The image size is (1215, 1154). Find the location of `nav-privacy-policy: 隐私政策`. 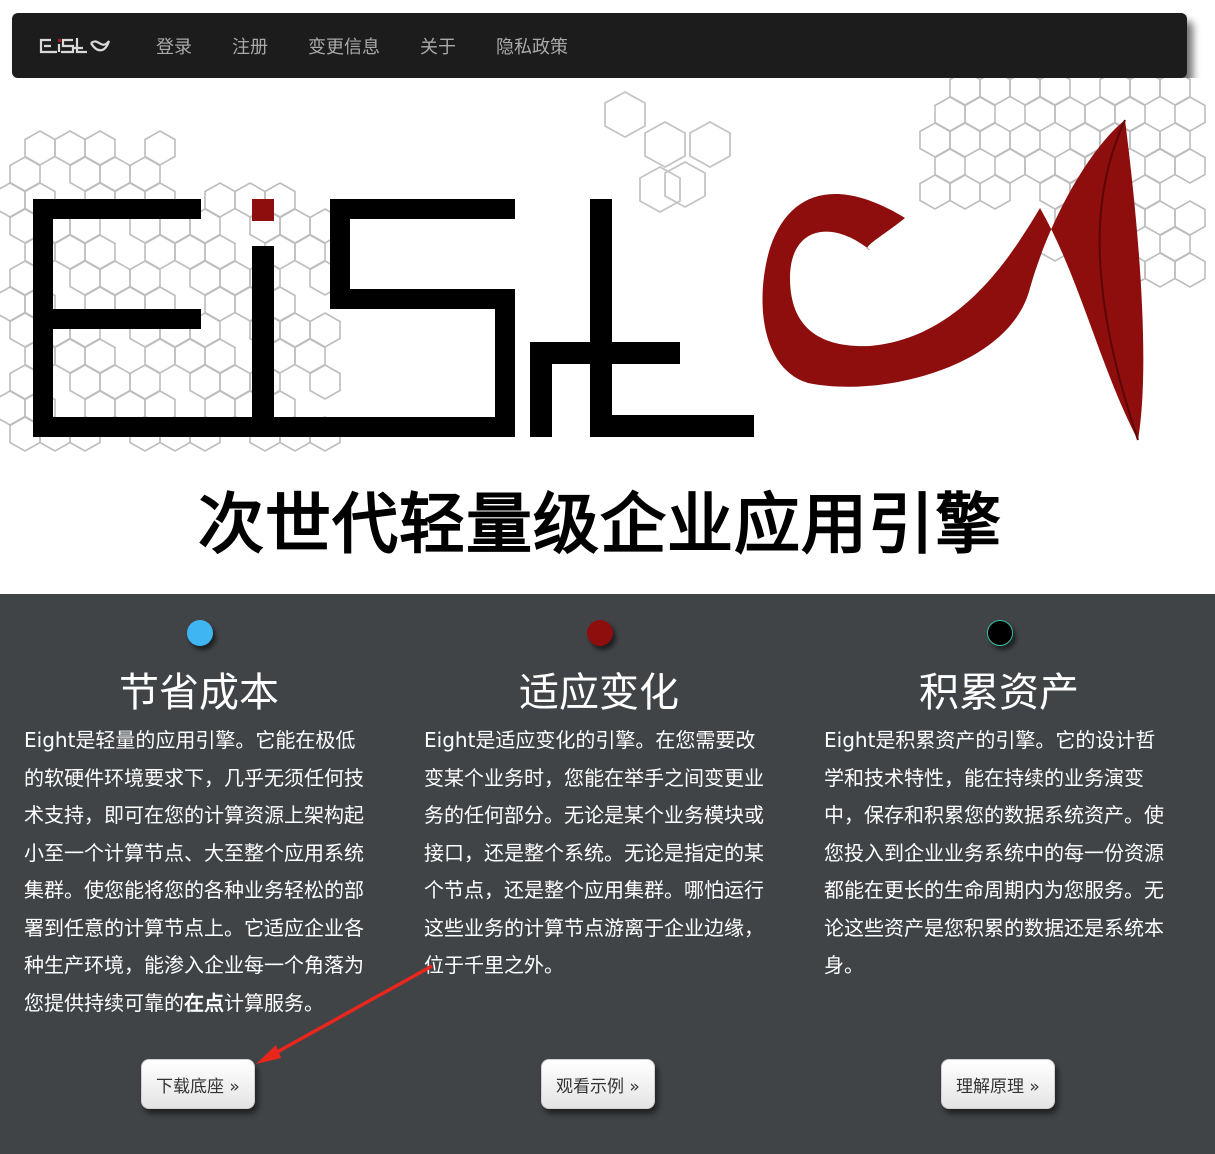

nav-privacy-policy: 隐私政策 is located at coordinates (532, 46).